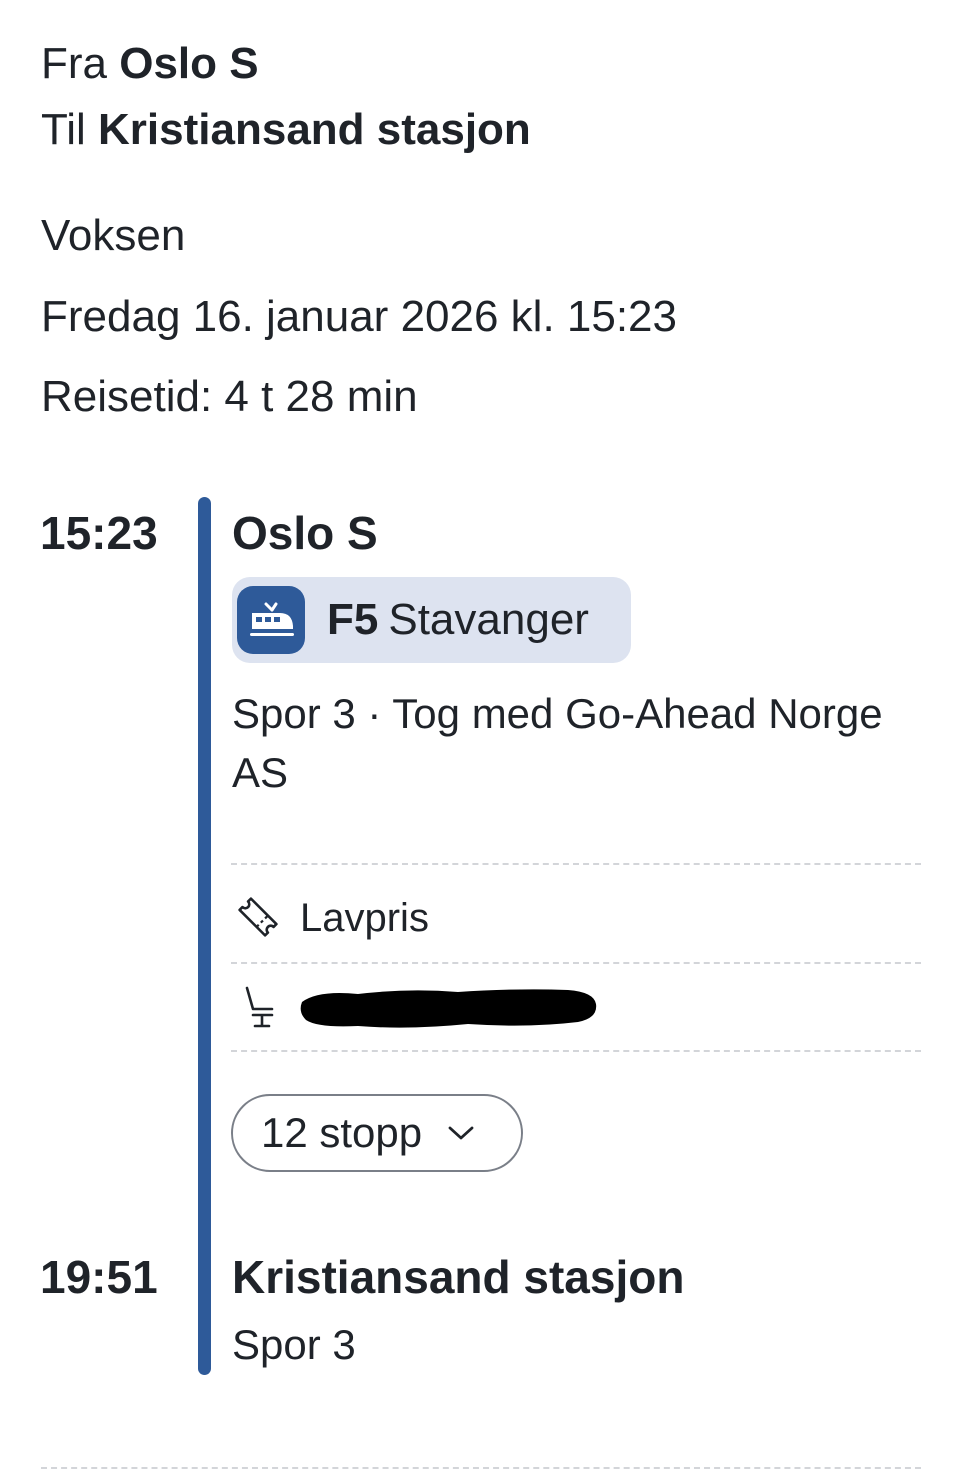 The height and width of the screenshot is (1479, 960). What do you see at coordinates (314, 129) in the screenshot?
I see `to-station: Kristiansand stasjon` at bounding box center [314, 129].